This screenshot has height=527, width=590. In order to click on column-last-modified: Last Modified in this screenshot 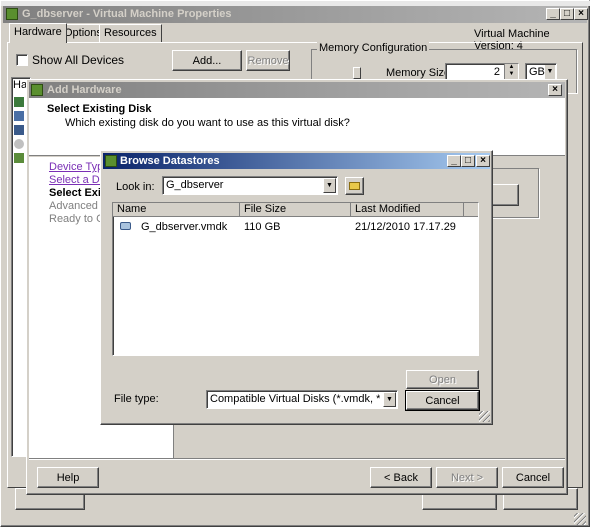, I will do `click(407, 210)`.